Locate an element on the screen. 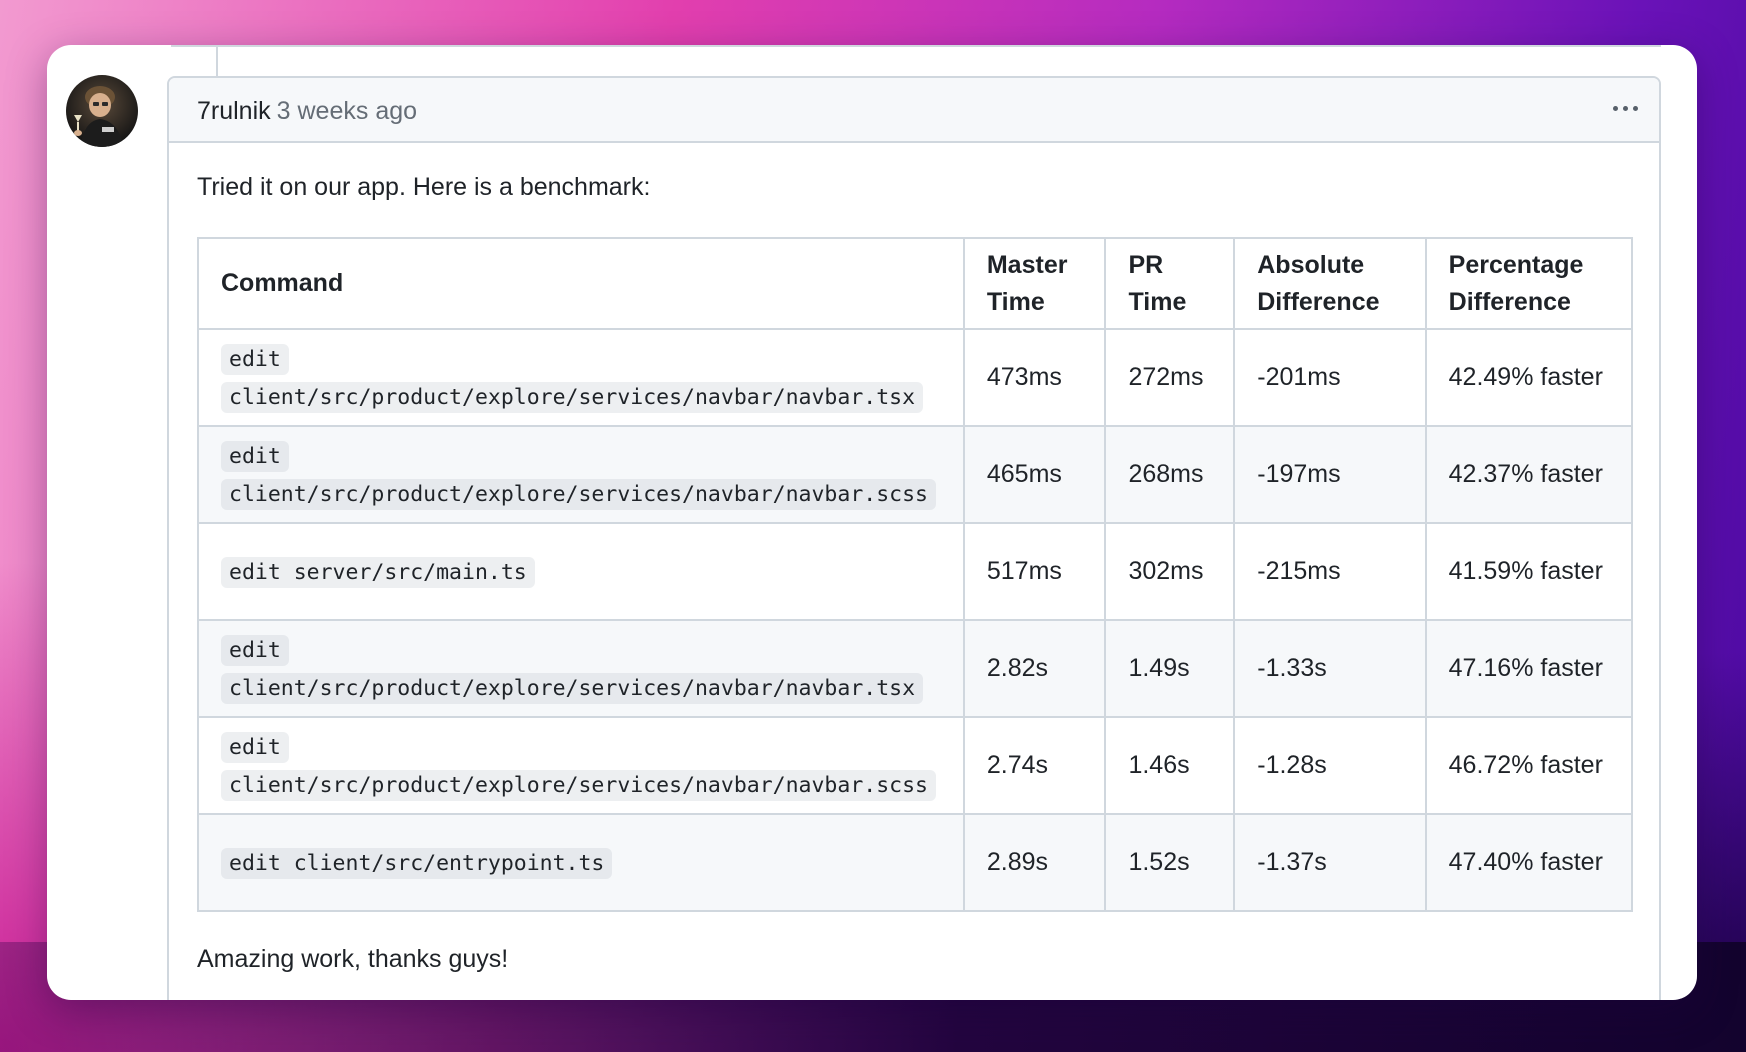 Image resolution: width=1746 pixels, height=1052 pixels. cell-pr-time: 1.46s is located at coordinates (1170, 765).